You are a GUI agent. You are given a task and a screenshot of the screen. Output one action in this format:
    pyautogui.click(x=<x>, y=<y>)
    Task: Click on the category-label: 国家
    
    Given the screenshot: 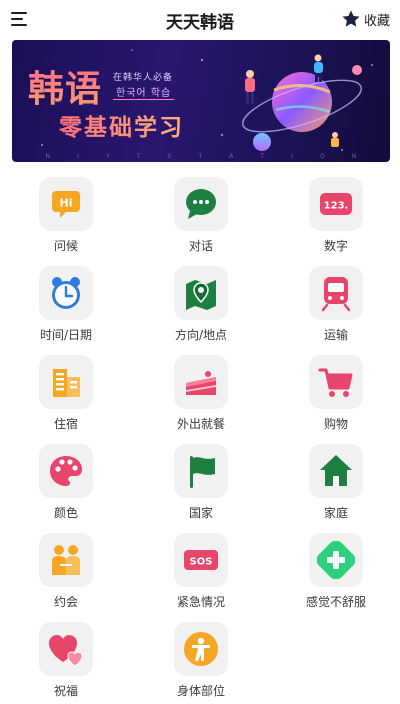 What is the action you would take?
    pyautogui.click(x=200, y=513)
    